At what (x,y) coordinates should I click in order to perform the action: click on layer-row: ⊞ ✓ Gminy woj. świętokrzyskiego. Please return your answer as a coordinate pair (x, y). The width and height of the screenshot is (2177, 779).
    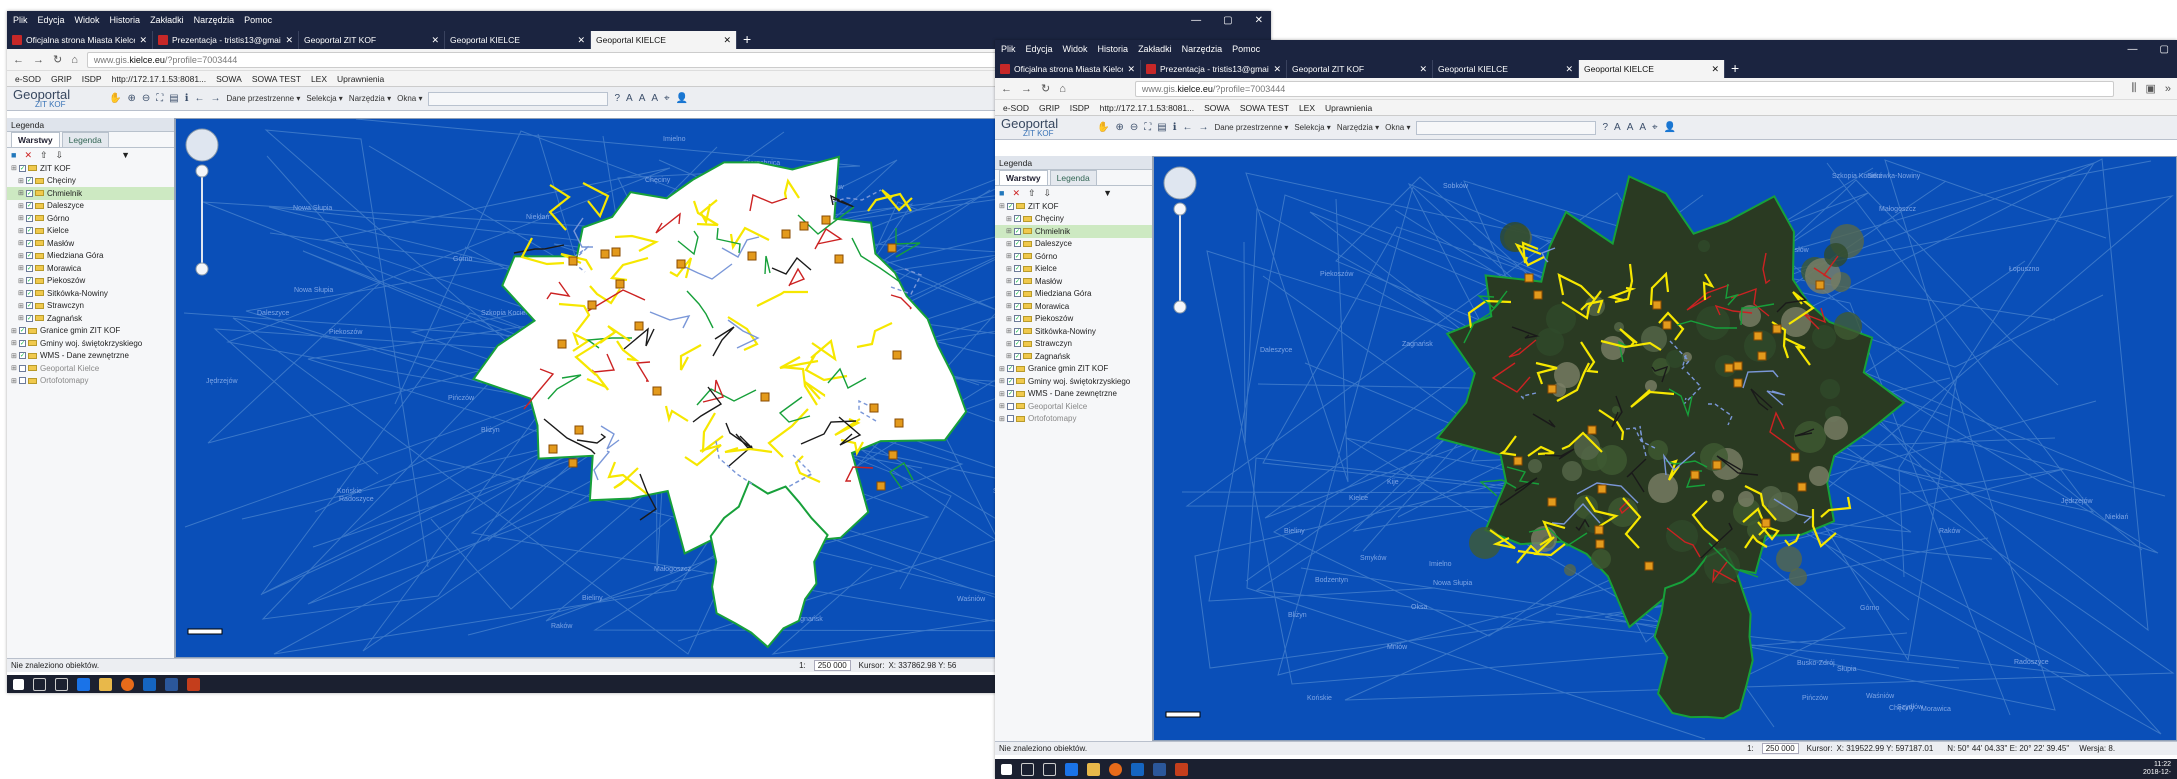
    Looking at the image, I should click on (1073, 381).